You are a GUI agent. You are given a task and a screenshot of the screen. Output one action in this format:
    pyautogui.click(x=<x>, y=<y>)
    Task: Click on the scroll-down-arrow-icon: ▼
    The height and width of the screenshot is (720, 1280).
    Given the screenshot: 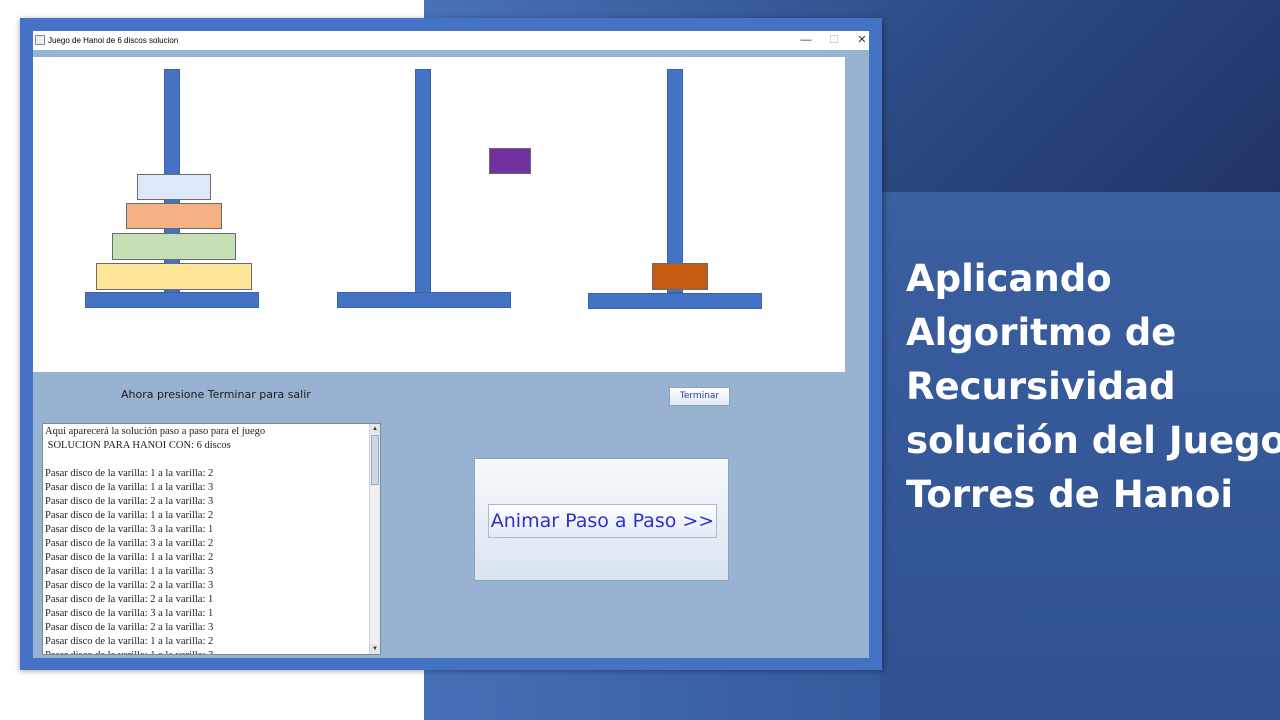 What is the action you would take?
    pyautogui.click(x=375, y=649)
    